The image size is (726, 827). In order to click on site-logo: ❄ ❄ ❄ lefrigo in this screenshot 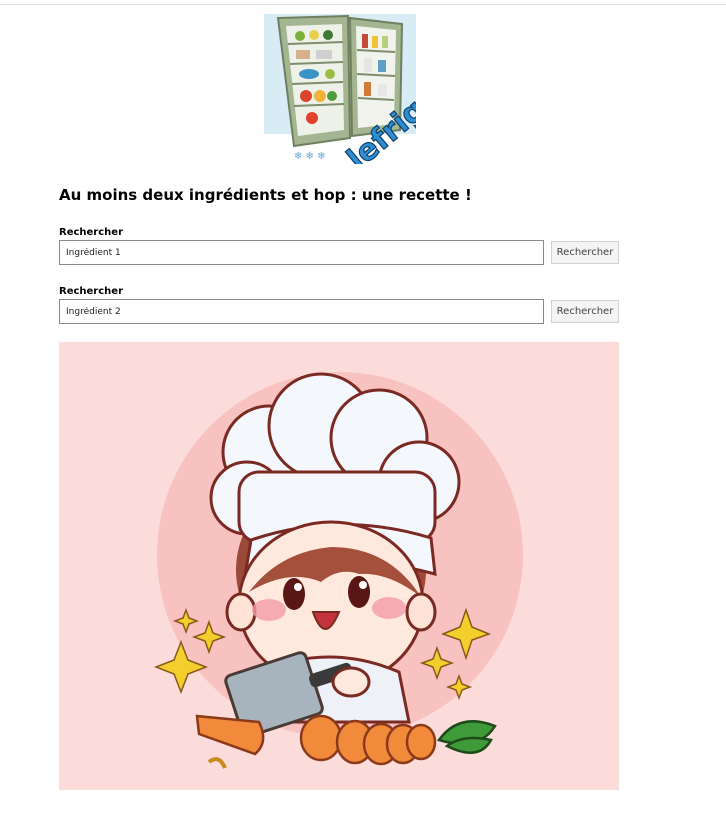, I will do `click(356, 96)`.